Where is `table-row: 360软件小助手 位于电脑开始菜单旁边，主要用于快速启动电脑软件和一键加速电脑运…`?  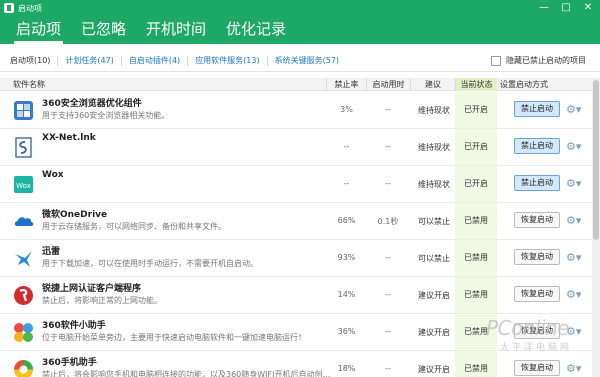
table-row: 360软件小助手 位于电脑开始菜单旁边，主要用于快速启动电脑软件和一键加速电脑运… is located at coordinates (296, 332).